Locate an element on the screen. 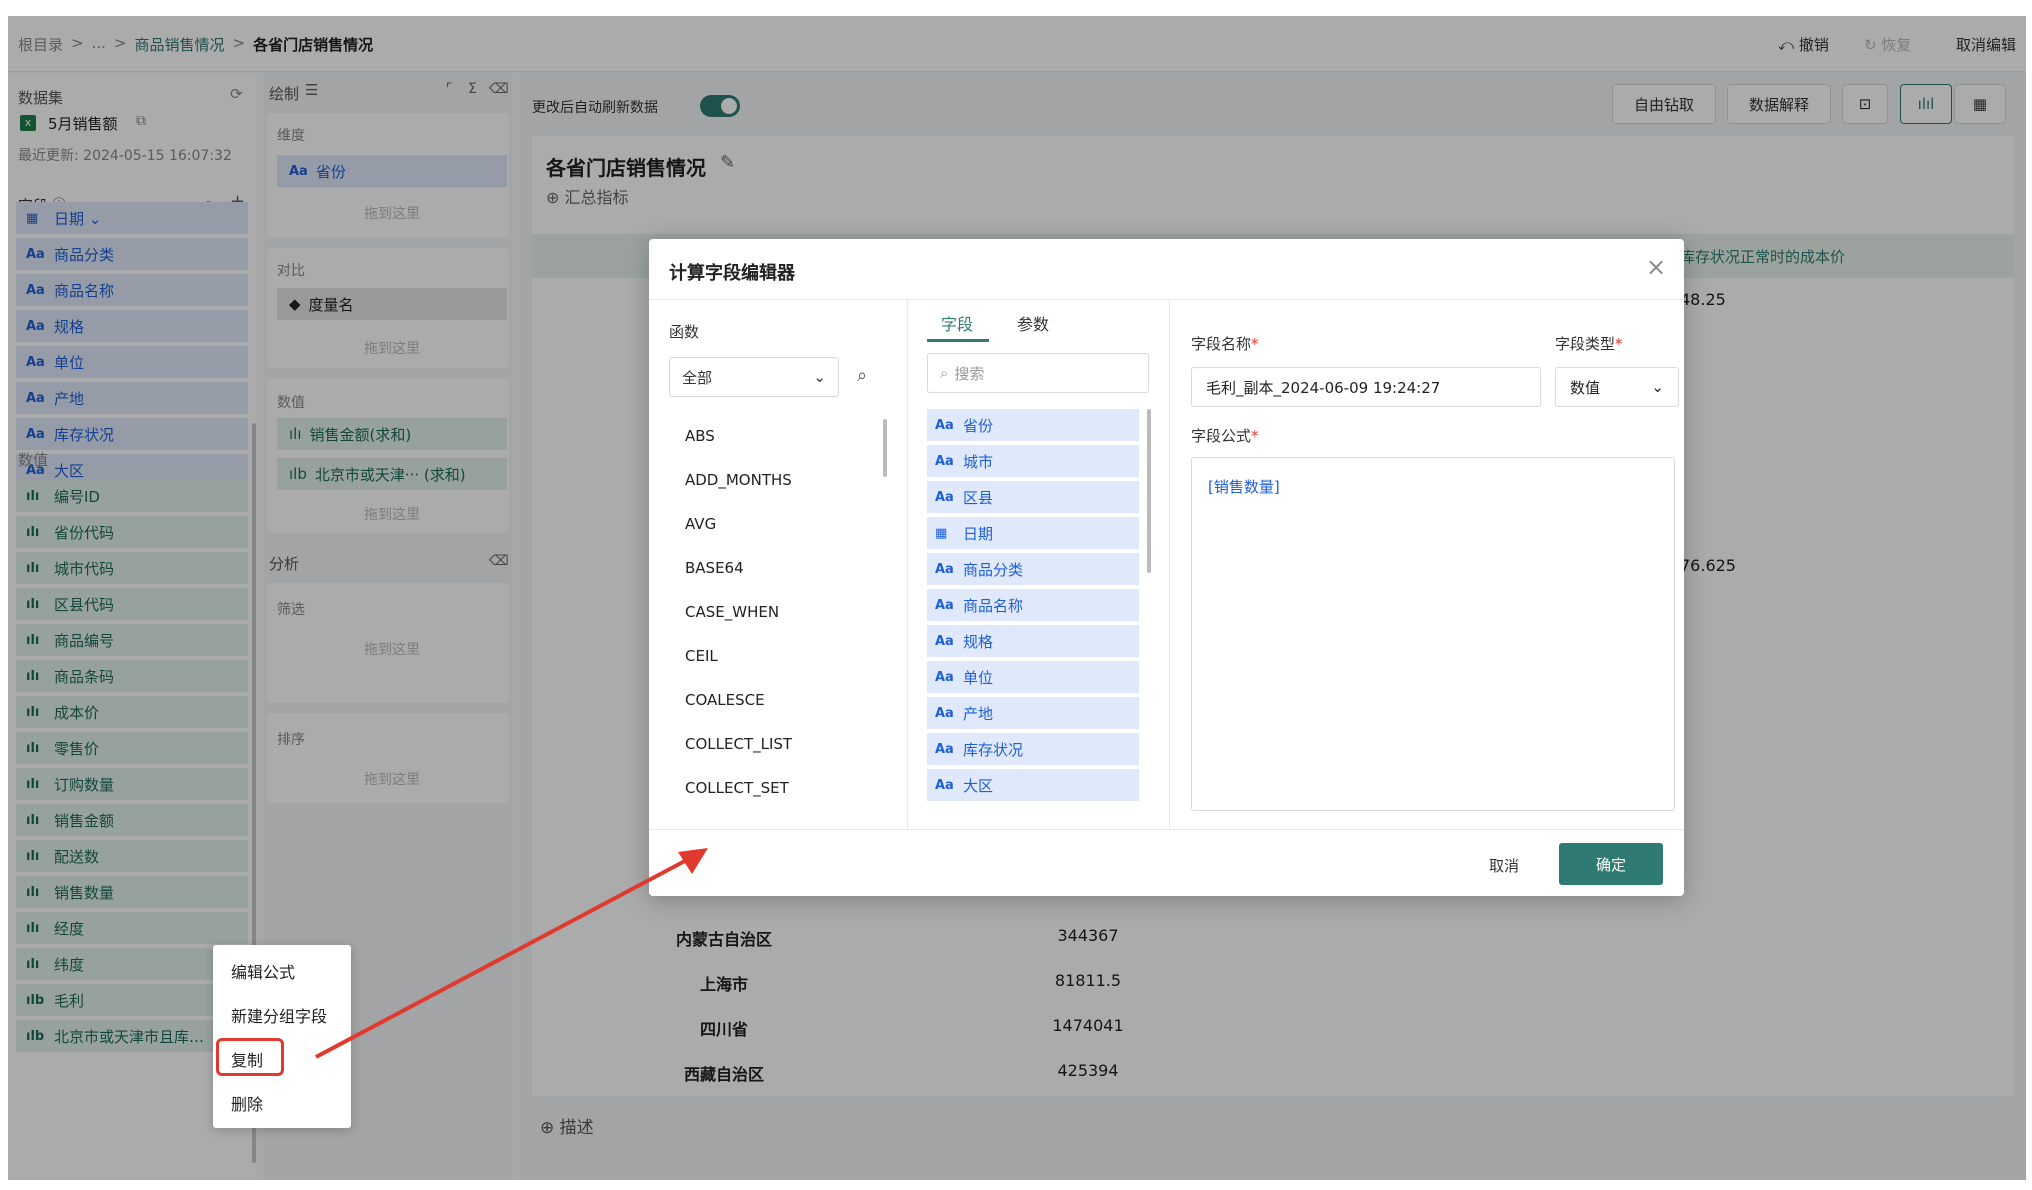 The image size is (2032, 1190). annotation-arrow is located at coordinates (511, 953).